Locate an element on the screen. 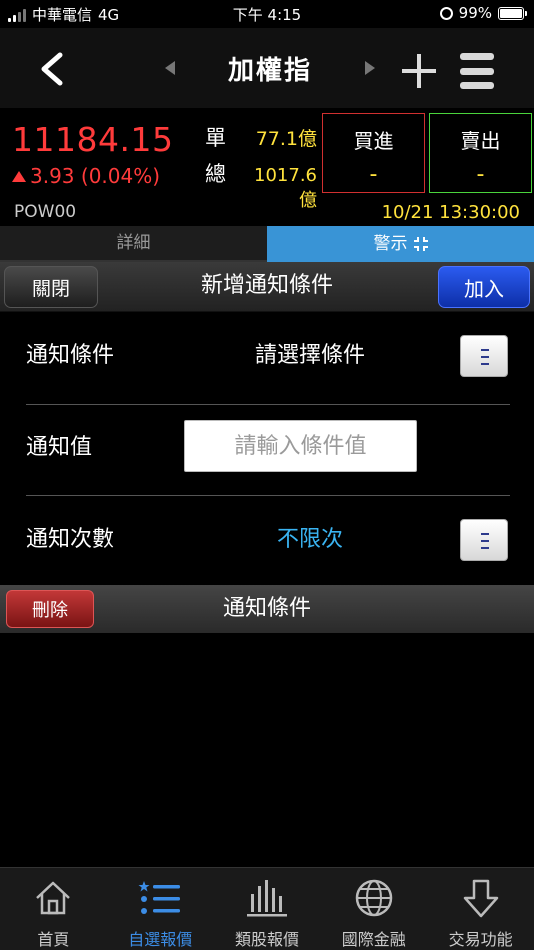 The image size is (534, 950). nav-sector: 類股報價 is located at coordinates (267, 909).